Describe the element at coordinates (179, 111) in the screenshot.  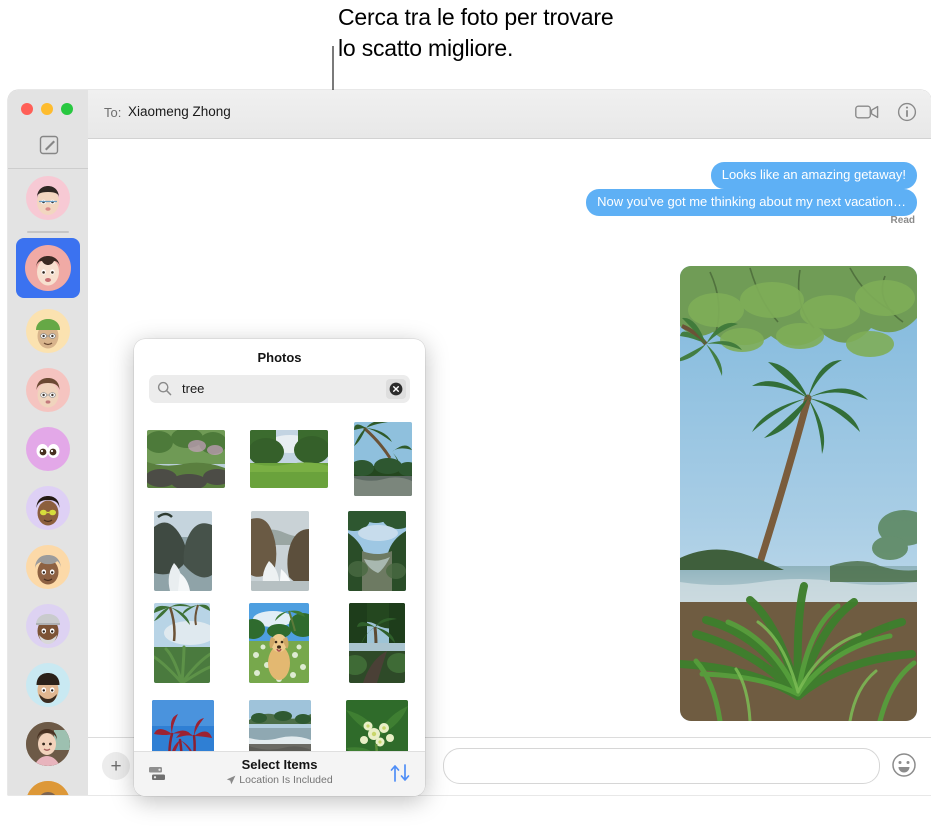
I see `recipient-name: Xiaomeng Zhong` at that location.